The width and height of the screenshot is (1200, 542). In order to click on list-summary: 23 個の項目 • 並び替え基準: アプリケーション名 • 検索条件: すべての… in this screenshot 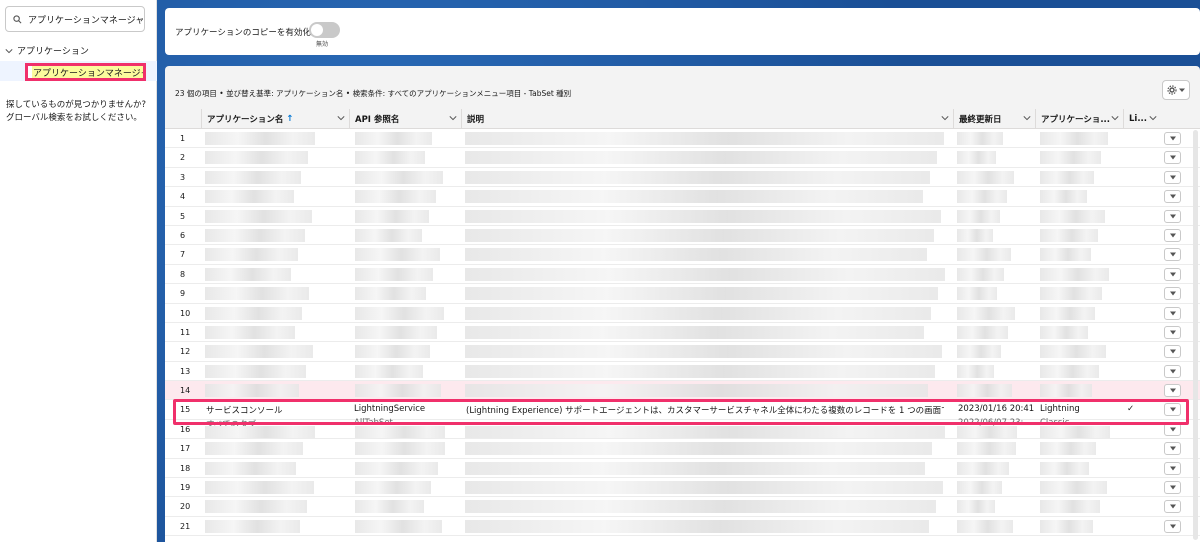, I will do `click(373, 93)`.